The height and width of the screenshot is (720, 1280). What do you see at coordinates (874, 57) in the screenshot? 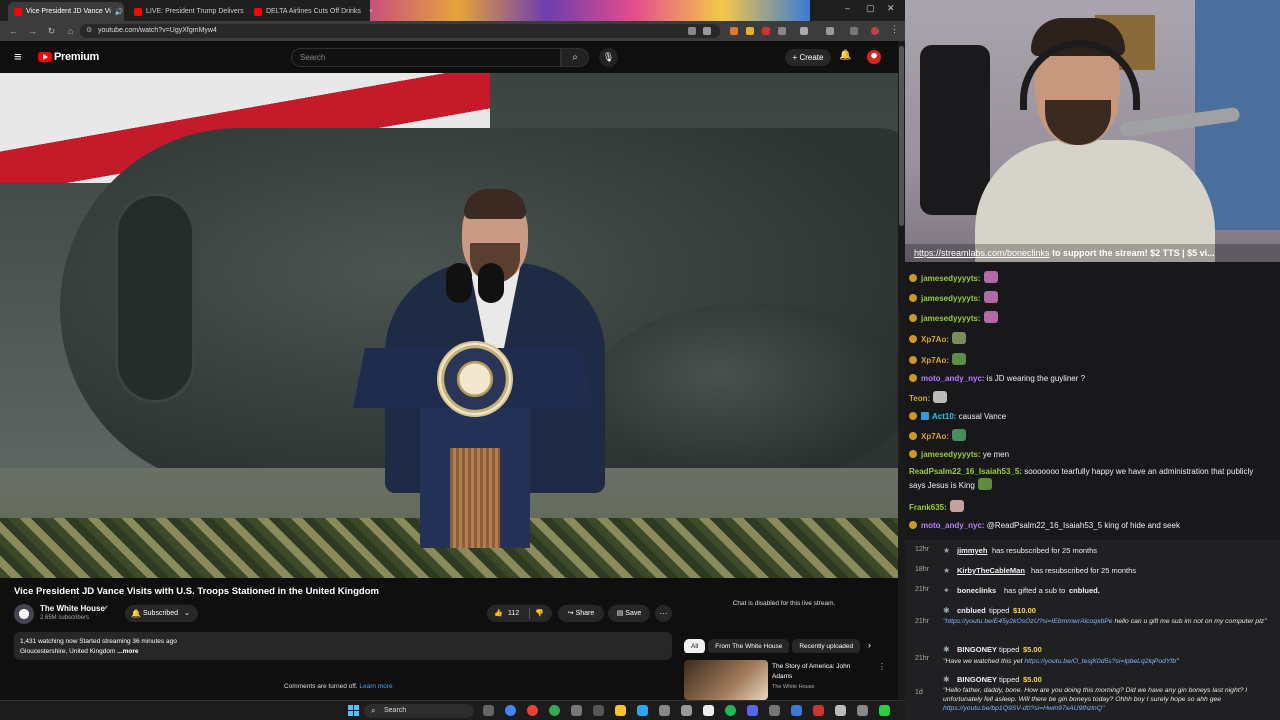
I see `account-avatar` at bounding box center [874, 57].